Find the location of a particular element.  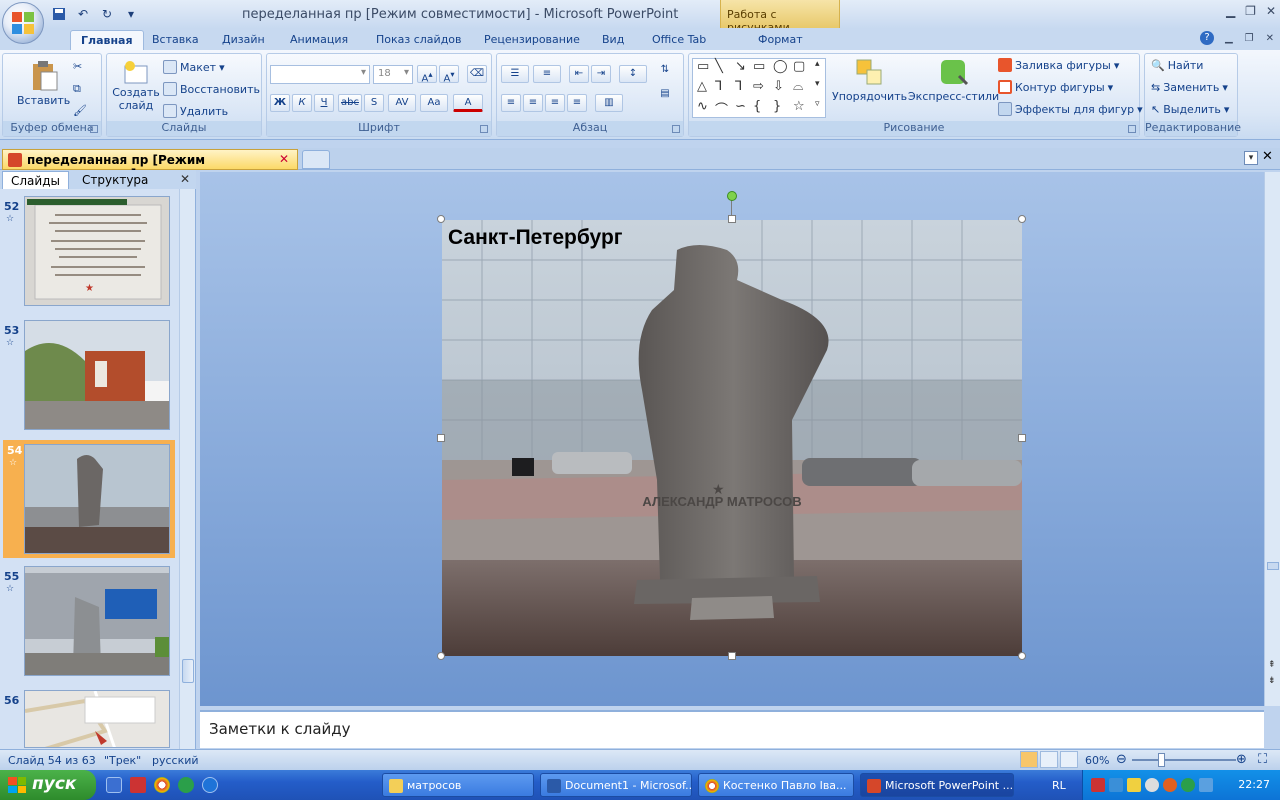

layout-button: Макет ▾ is located at coordinates (194, 67).